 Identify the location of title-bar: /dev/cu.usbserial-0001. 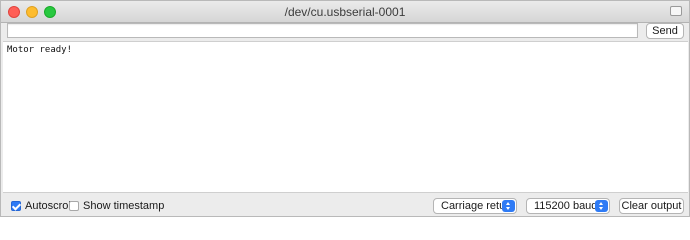
(345, 12).